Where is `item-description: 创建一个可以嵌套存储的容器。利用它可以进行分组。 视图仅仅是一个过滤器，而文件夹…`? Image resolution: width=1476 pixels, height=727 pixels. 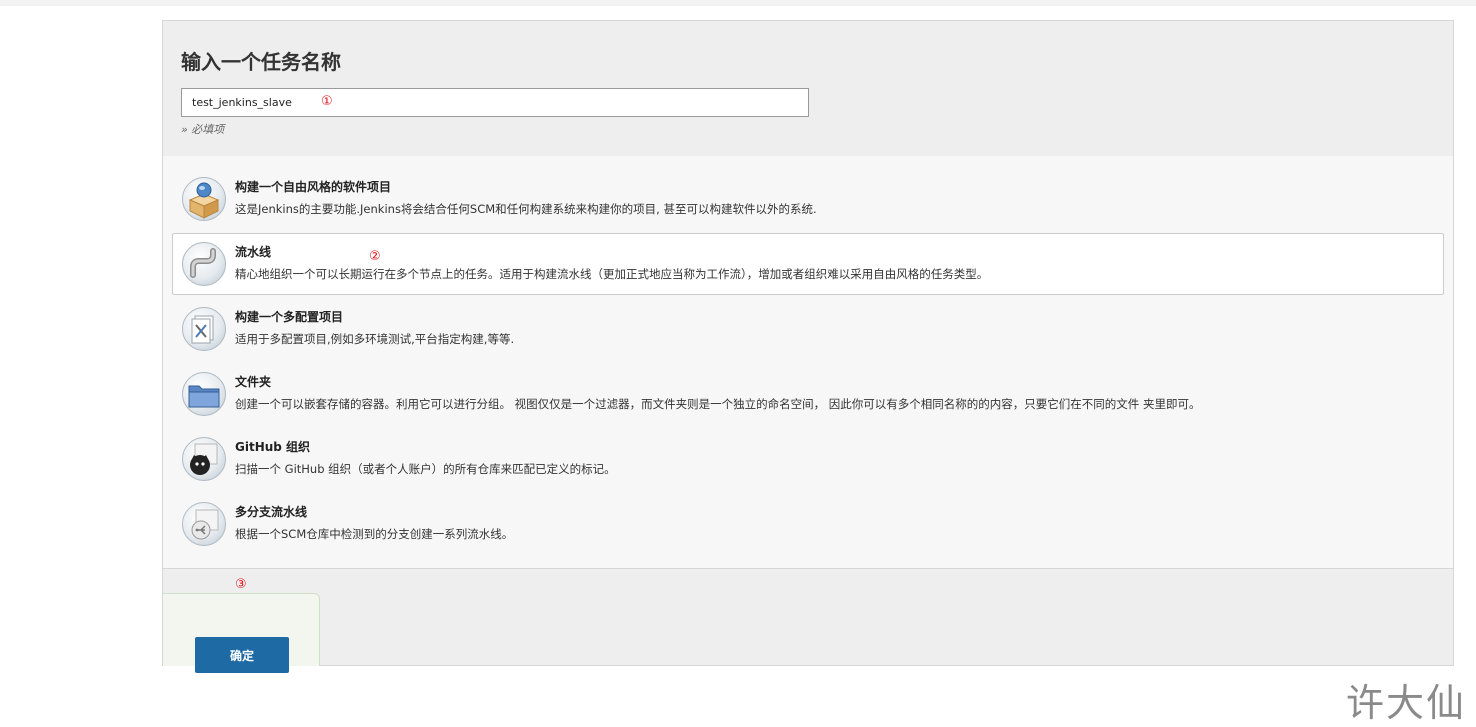
item-description: 创建一个可以嵌套存储的容器。利用它可以进行分组。 视图仅仅是一个过滤器，而文件夹… is located at coordinates (718, 404).